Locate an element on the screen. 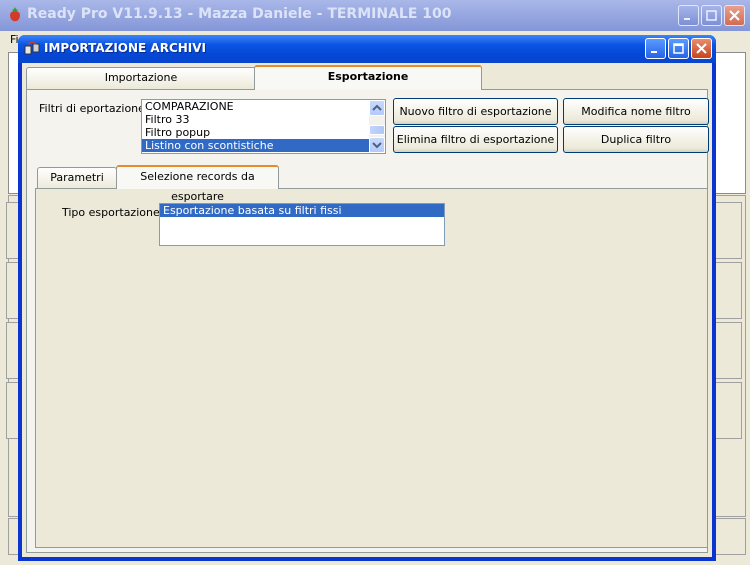  list-item: Listino con scontistiche is located at coordinates (255, 145).